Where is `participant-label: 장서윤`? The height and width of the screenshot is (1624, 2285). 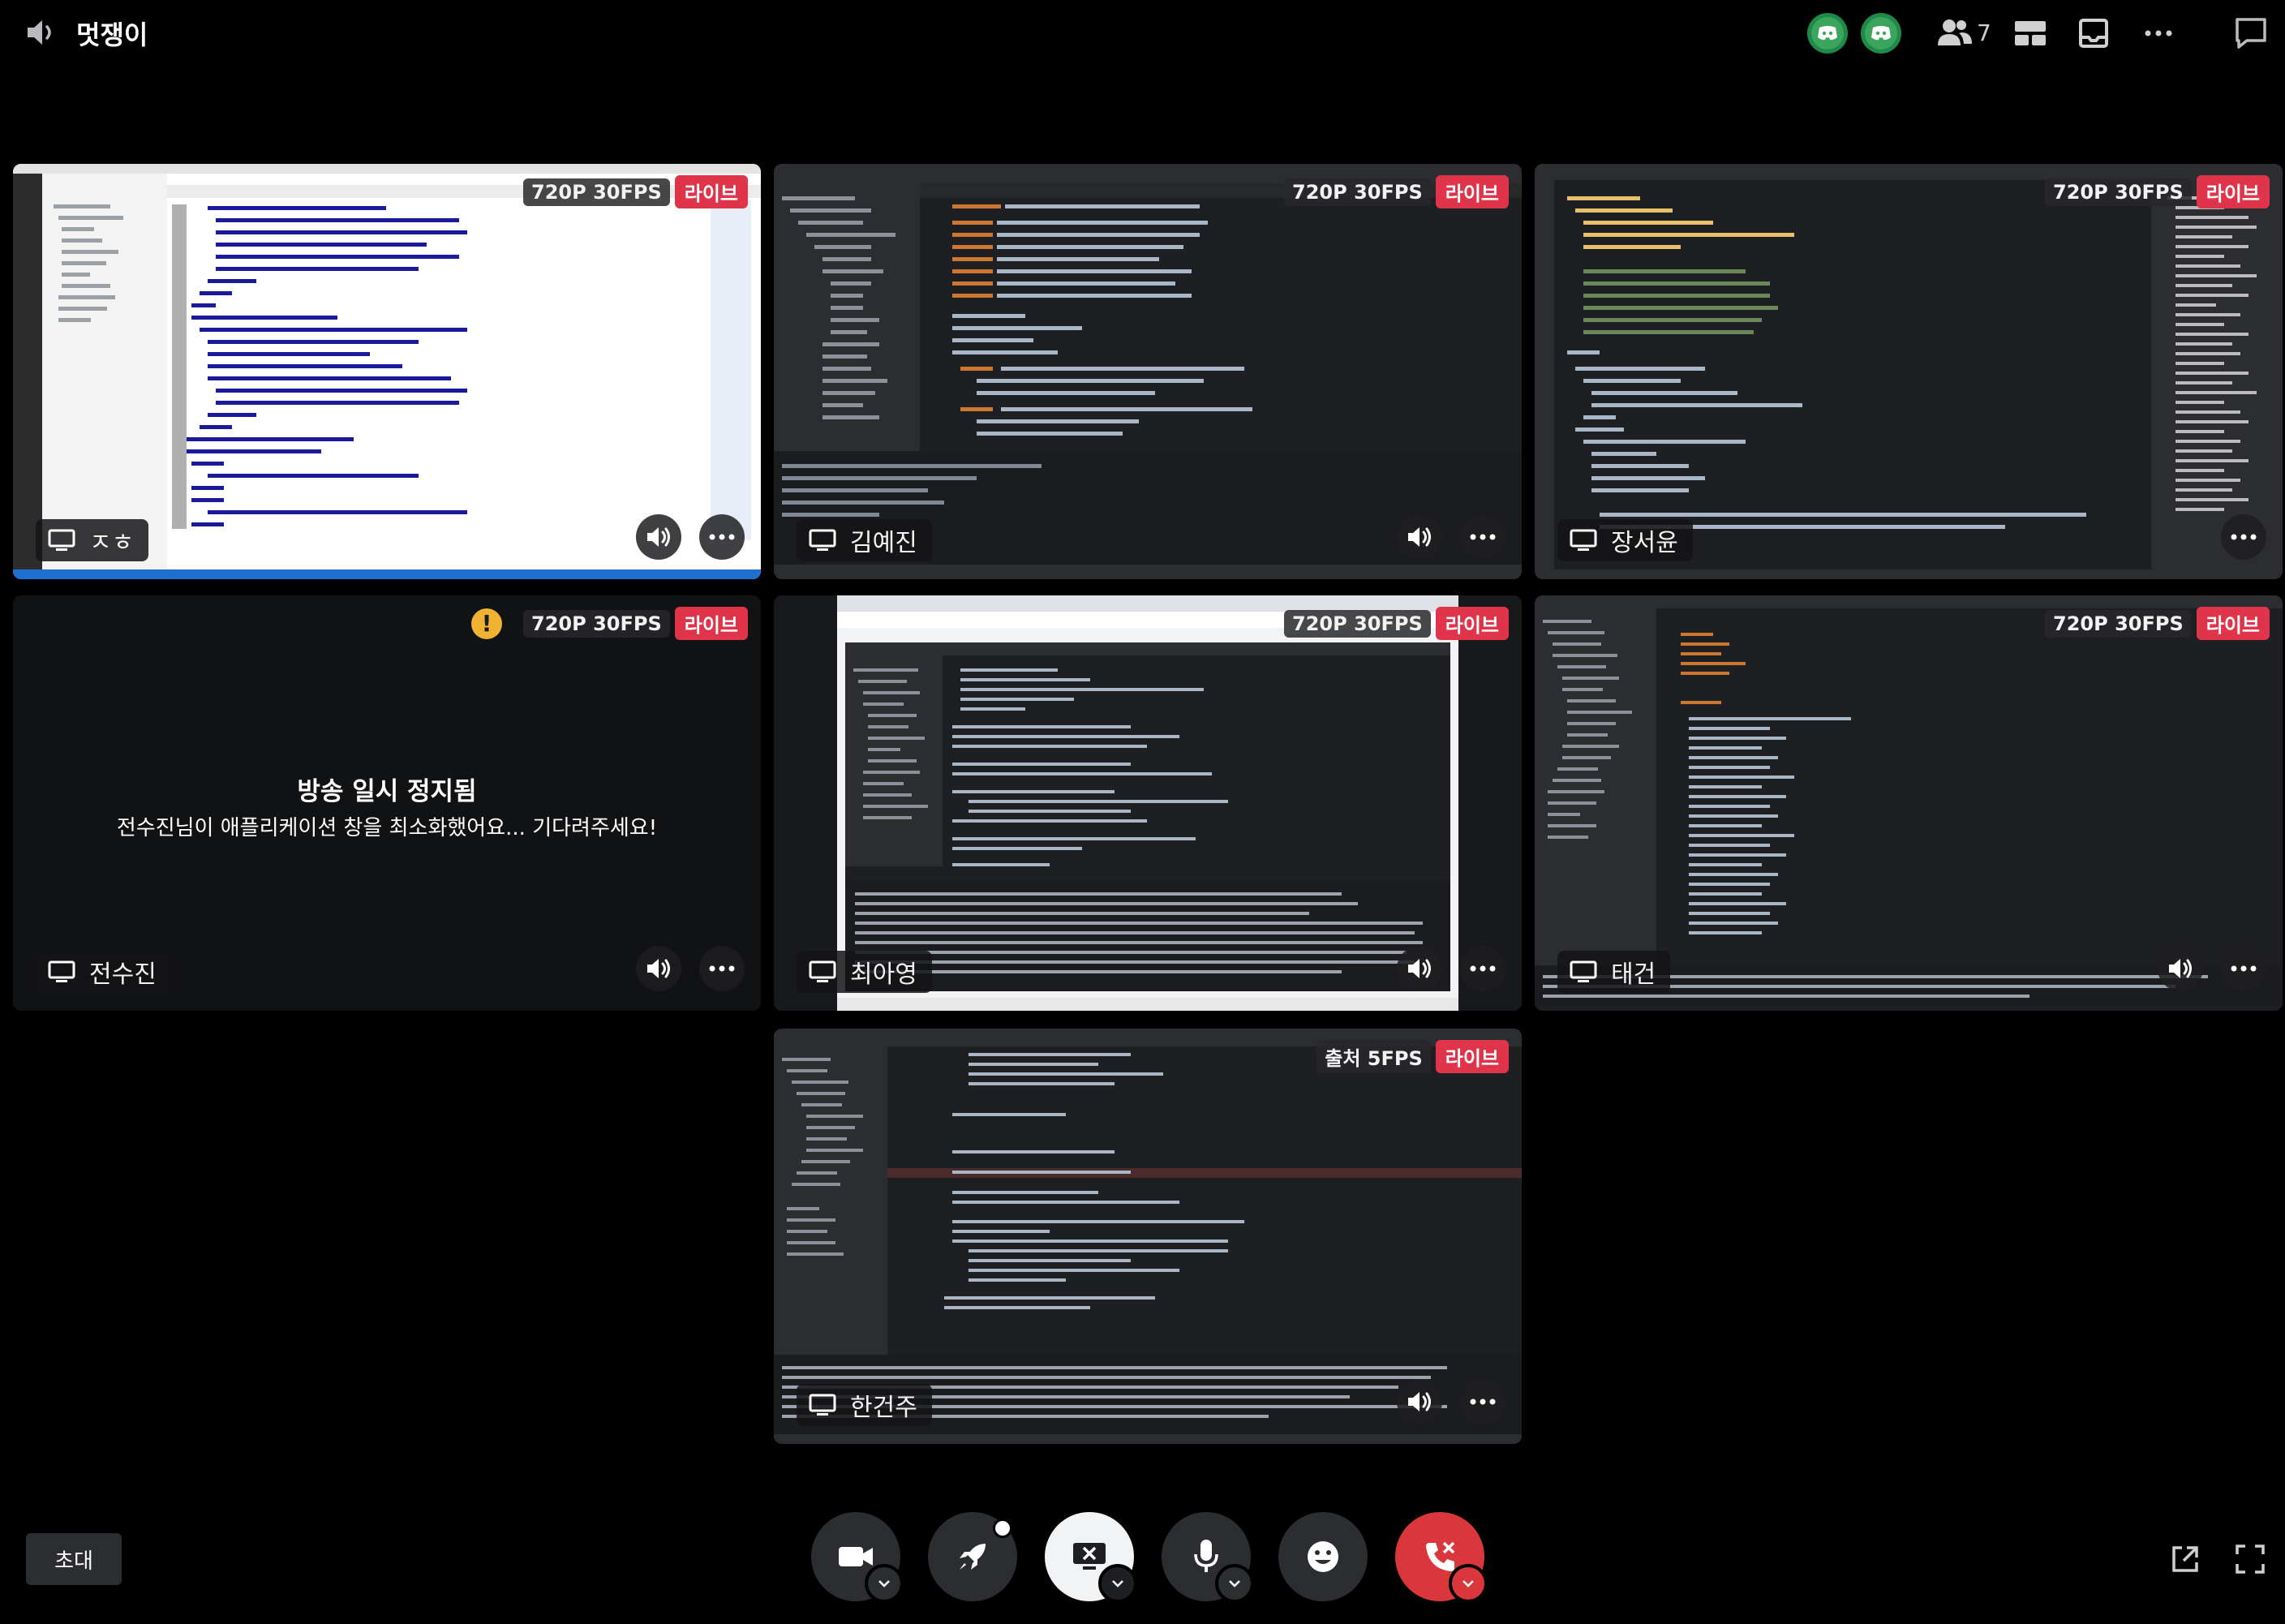
participant-label: 장서윤 is located at coordinates (1625, 540).